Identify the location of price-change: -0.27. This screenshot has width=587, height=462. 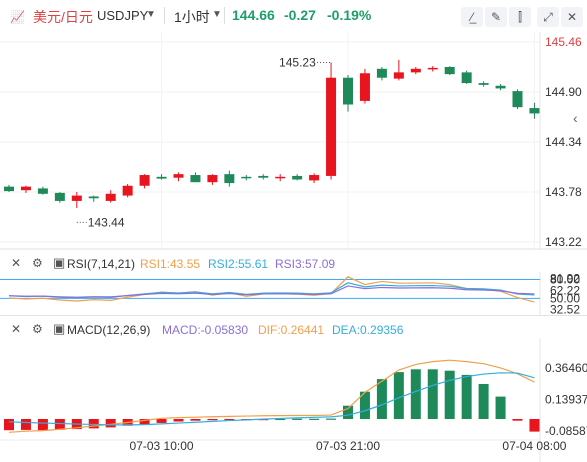
(300, 15).